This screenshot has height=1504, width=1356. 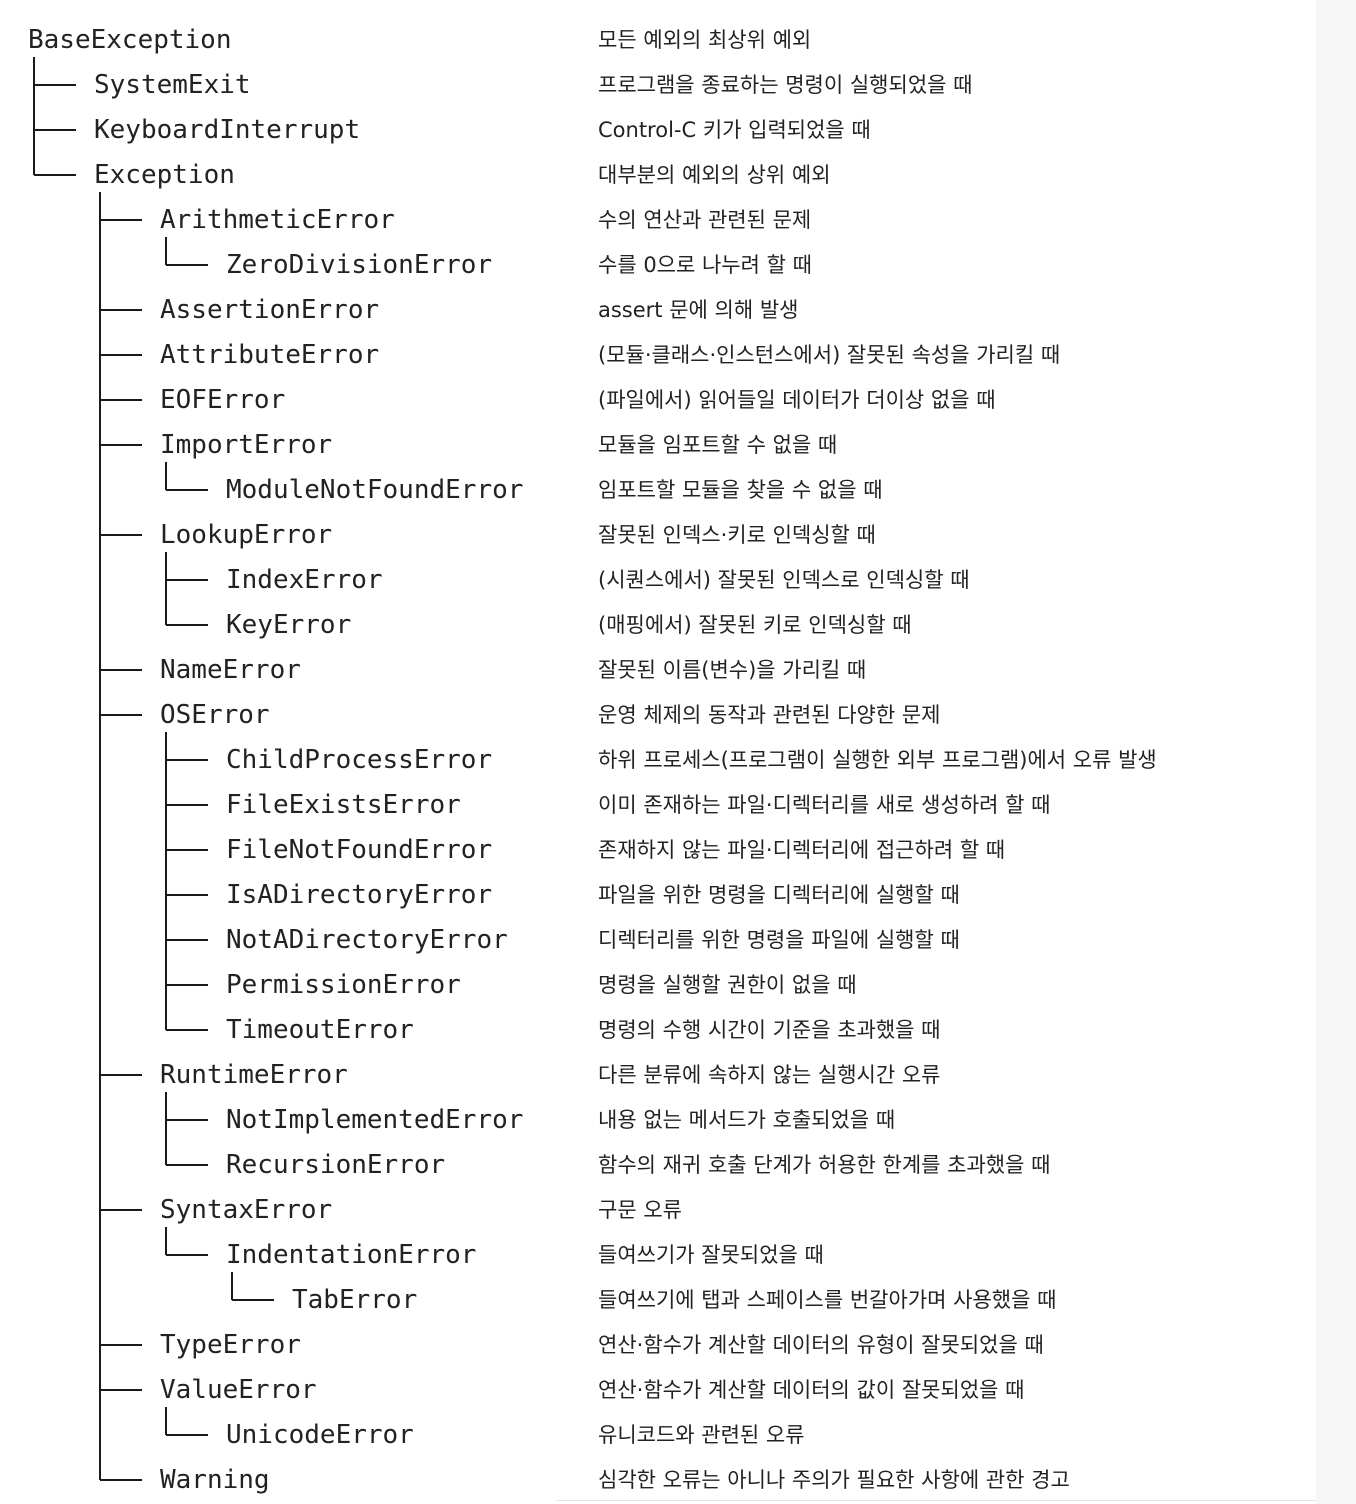 I want to click on exception-description: (매핑에서) 잘못된 키로 인덱싱할 때, so click(x=755, y=625).